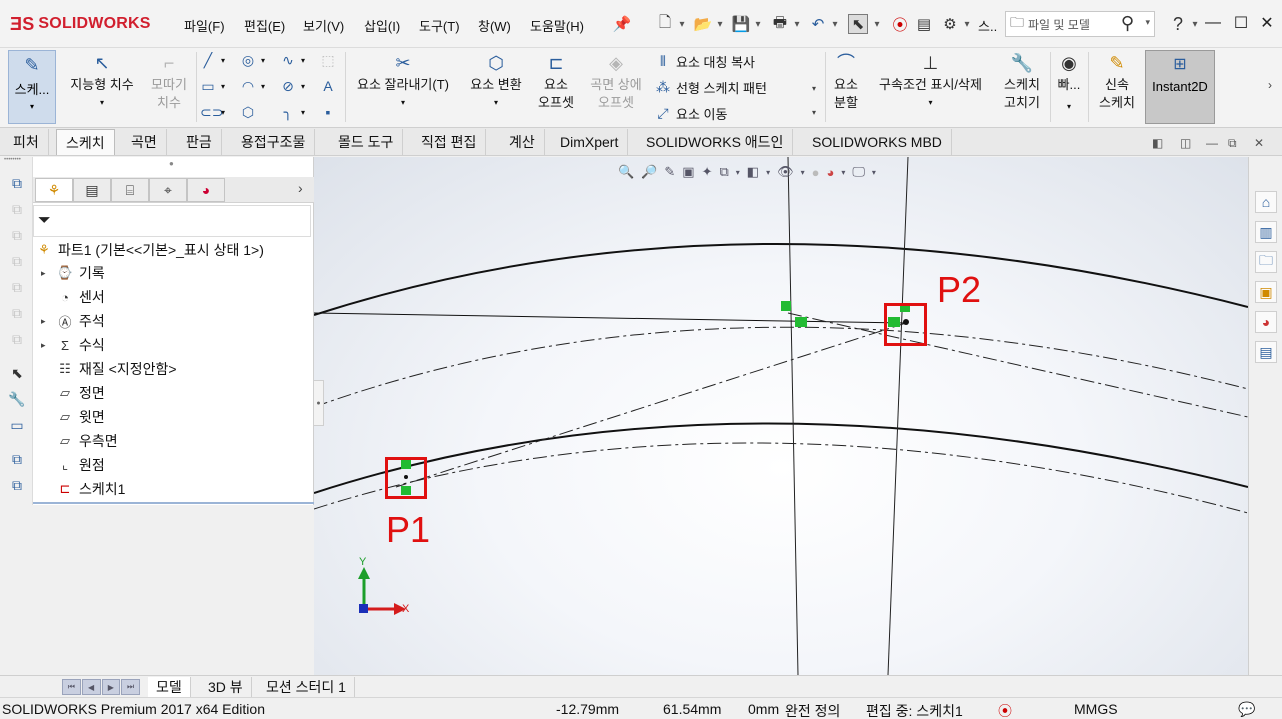  I want to click on panel-grip: ●, so click(171, 163).